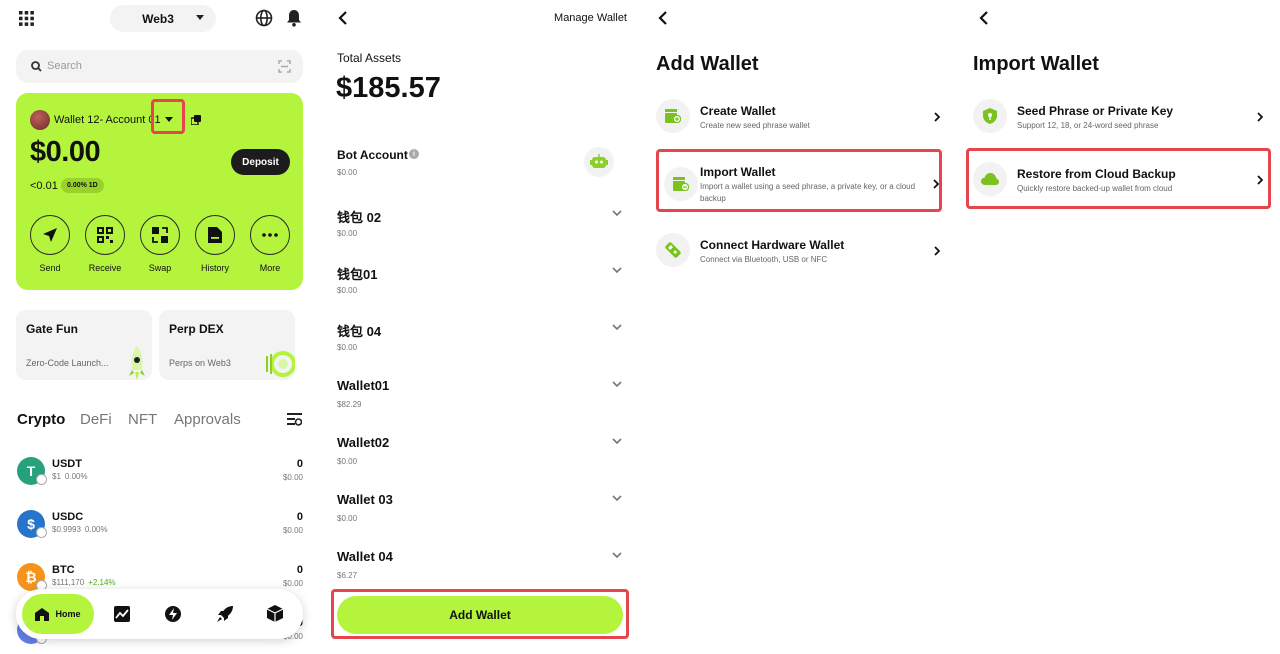 Image resolution: width=1280 pixels, height=654 pixels. What do you see at coordinates (270, 268) in the screenshot?
I see `more-label: More` at bounding box center [270, 268].